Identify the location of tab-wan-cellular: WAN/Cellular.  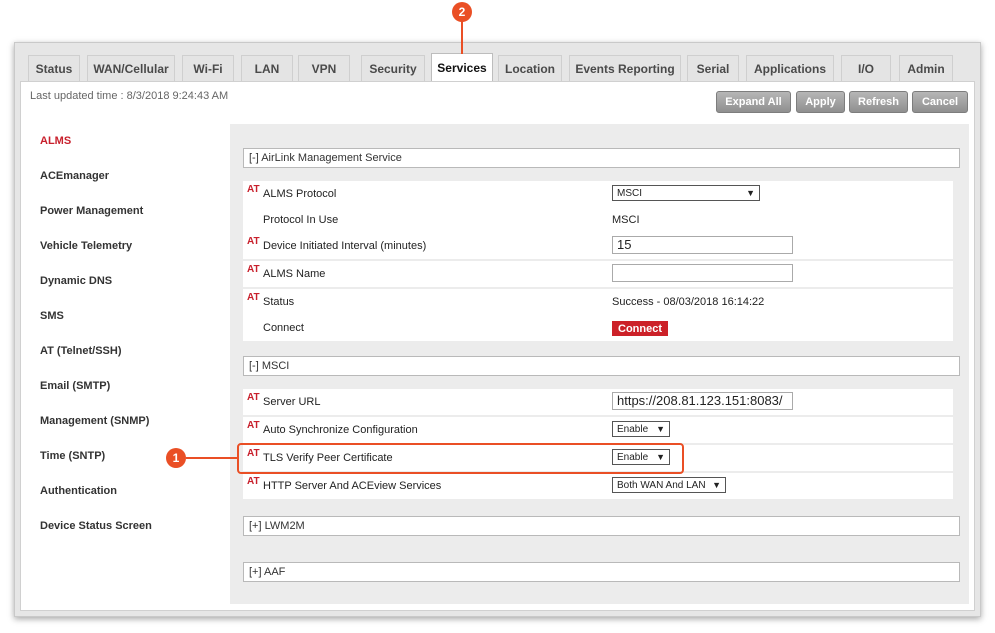
(131, 68).